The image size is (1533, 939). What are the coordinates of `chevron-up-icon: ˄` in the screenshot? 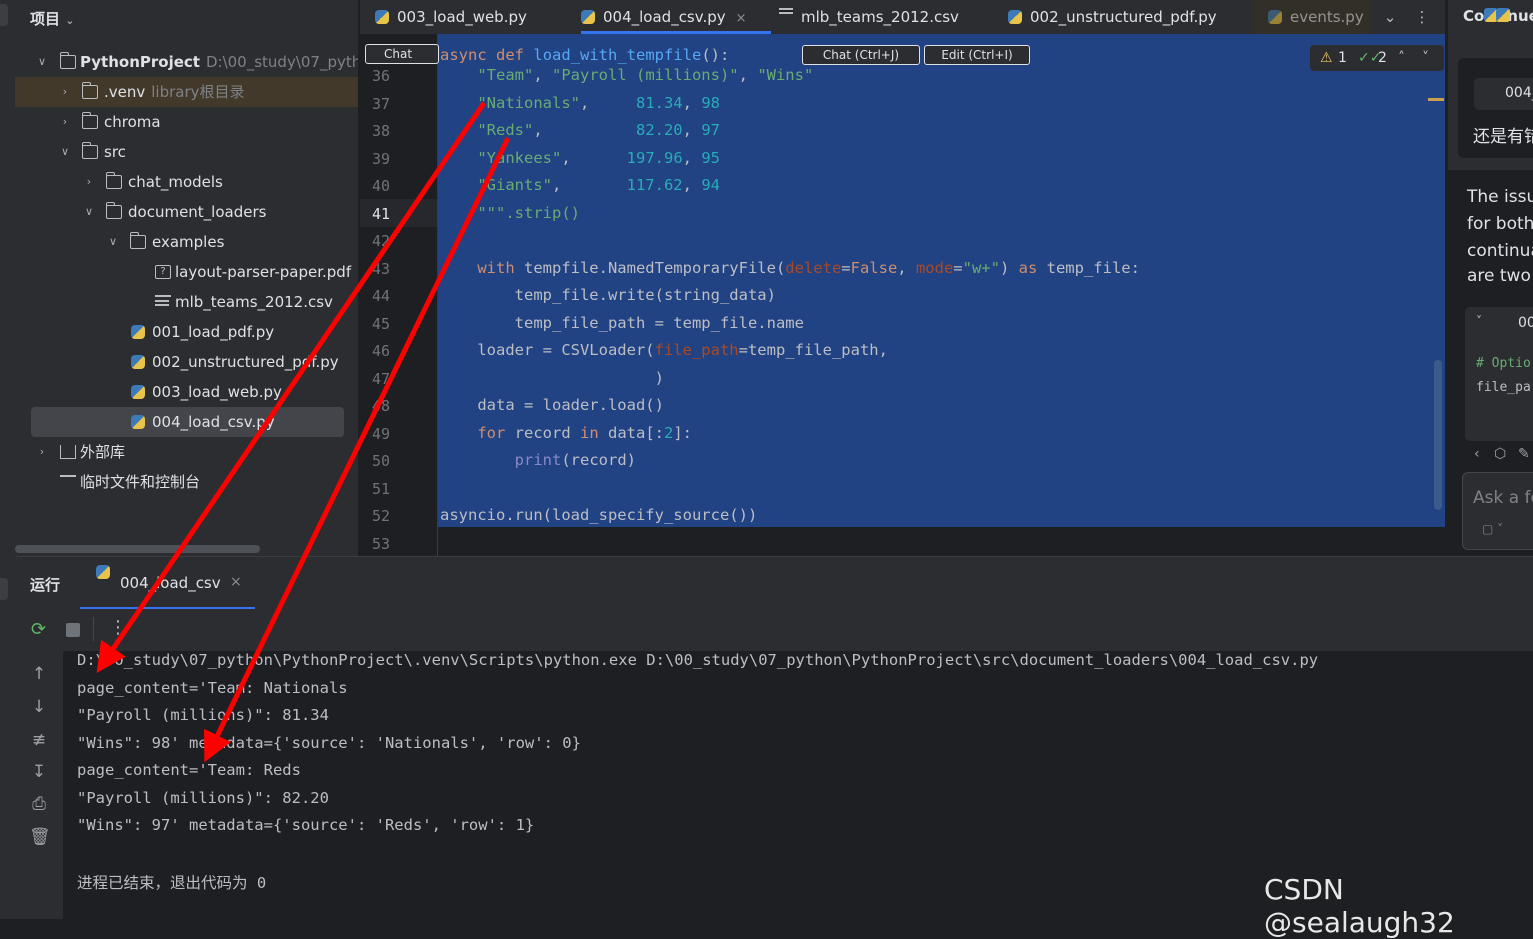 It's located at (1401, 58).